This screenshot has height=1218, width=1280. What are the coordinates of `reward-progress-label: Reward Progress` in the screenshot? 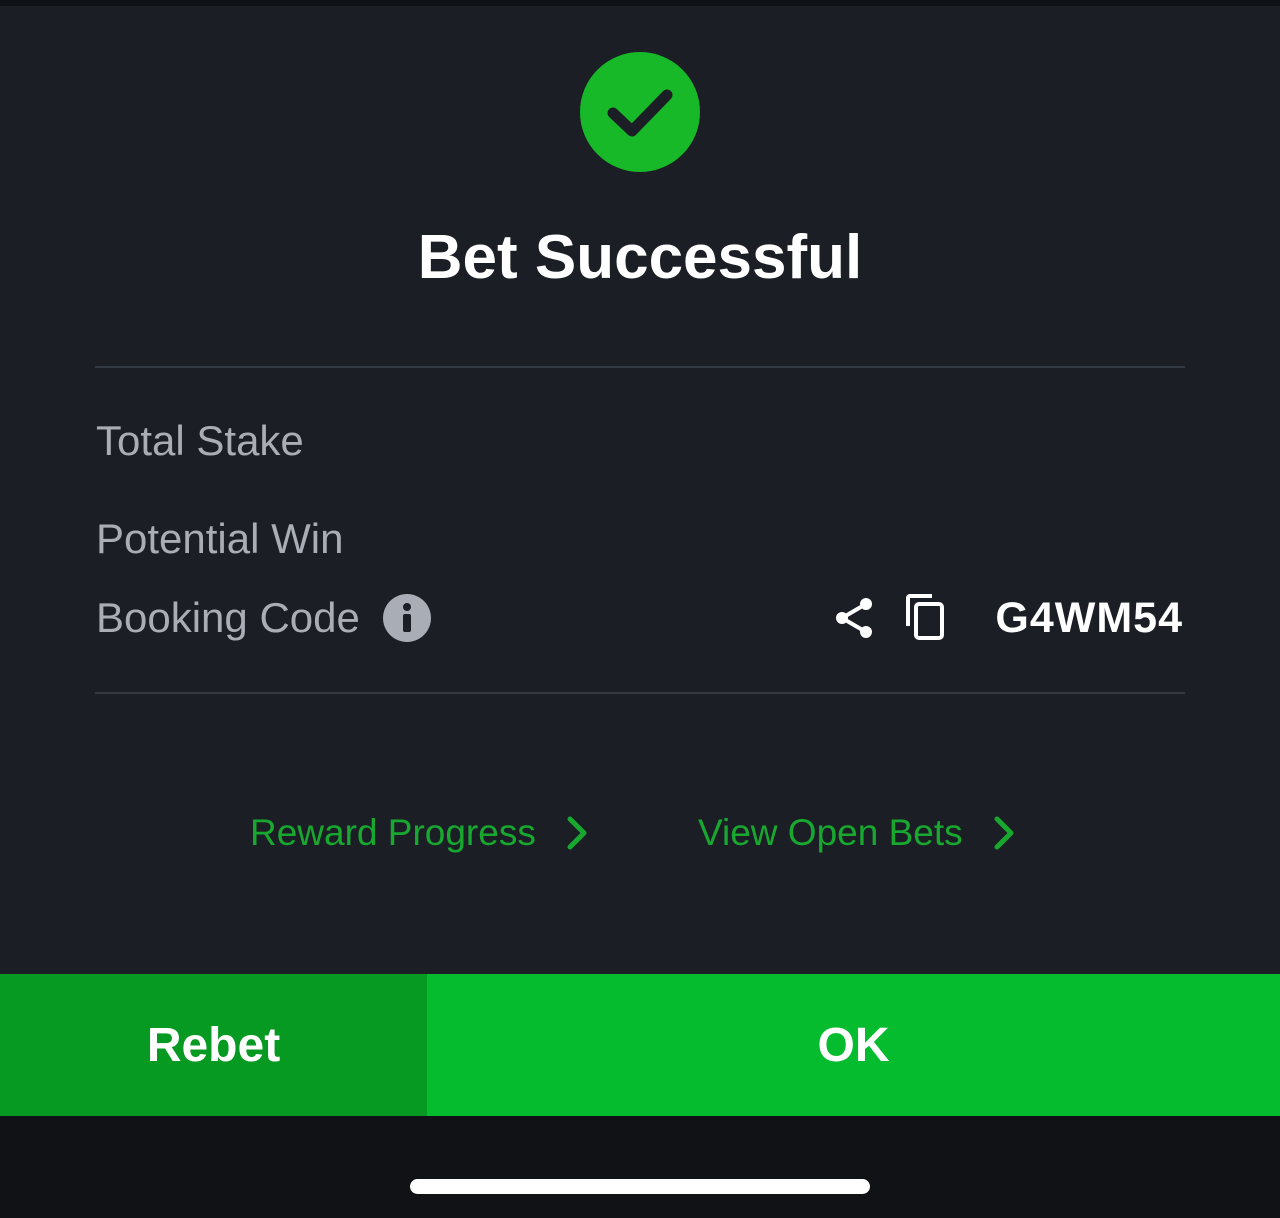 It's located at (393, 832).